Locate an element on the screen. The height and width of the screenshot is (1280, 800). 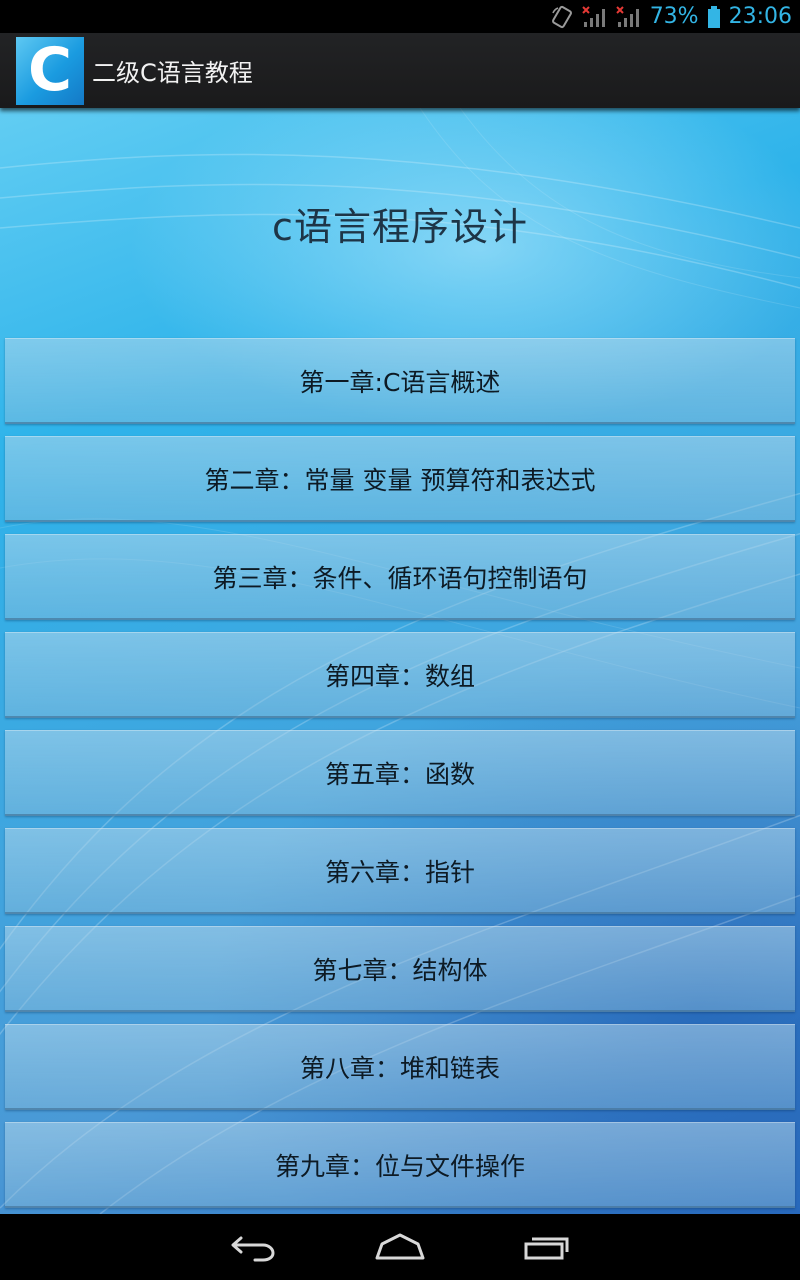
page-title: c语言程序设计 is located at coordinates (400, 227).